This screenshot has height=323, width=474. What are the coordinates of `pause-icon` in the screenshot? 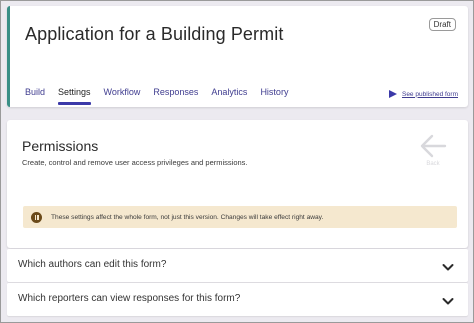 It's located at (36, 217).